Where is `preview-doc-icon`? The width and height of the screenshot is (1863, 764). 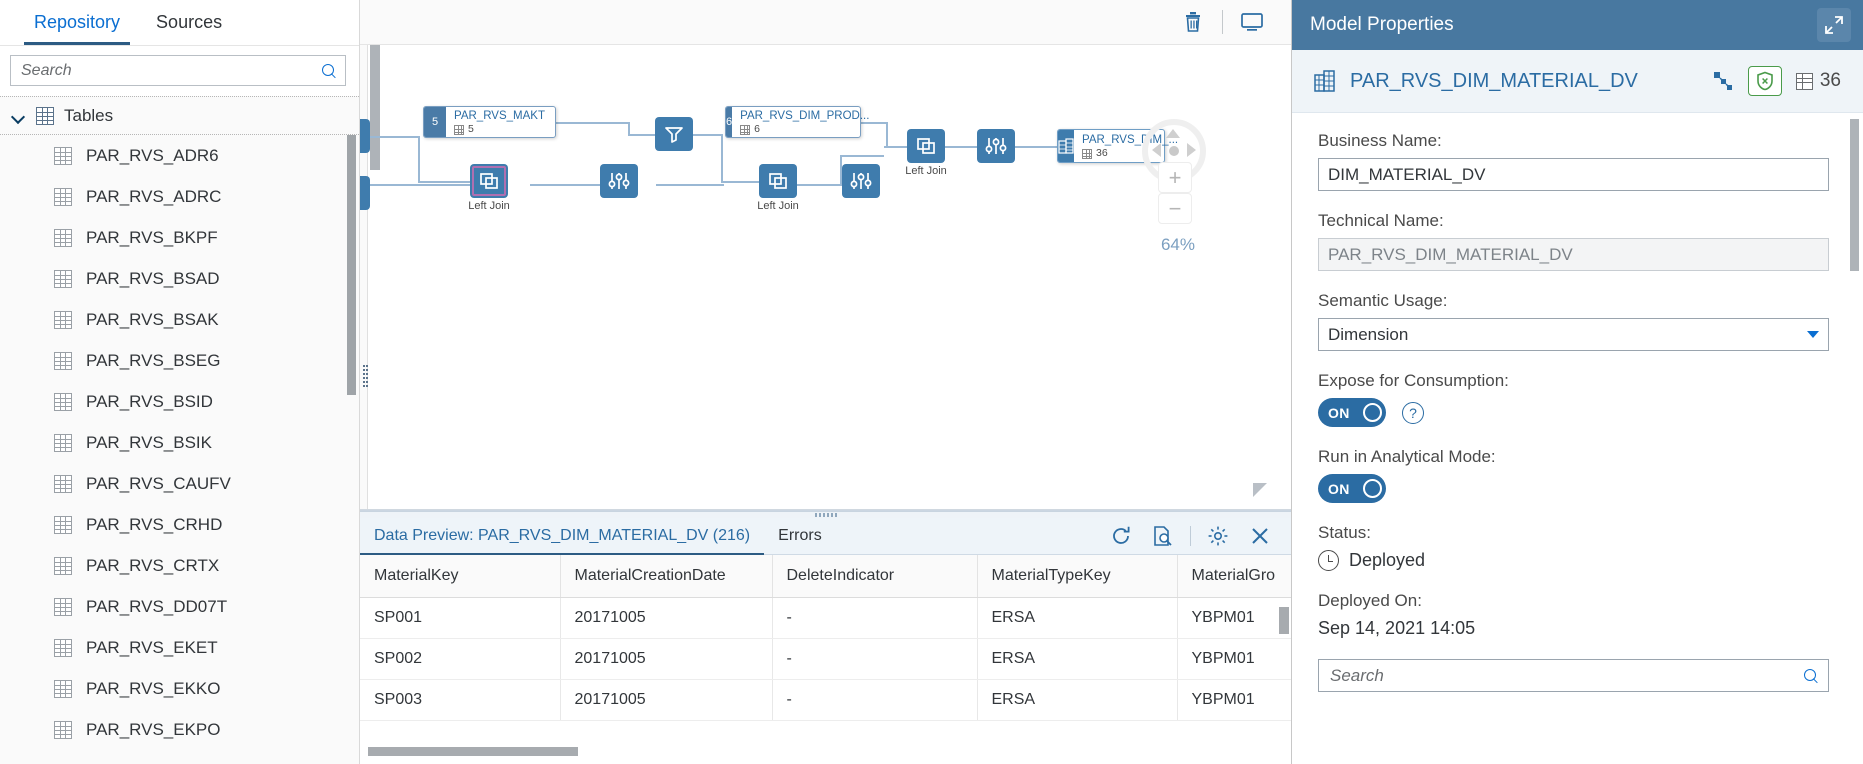 preview-doc-icon is located at coordinates (1163, 536).